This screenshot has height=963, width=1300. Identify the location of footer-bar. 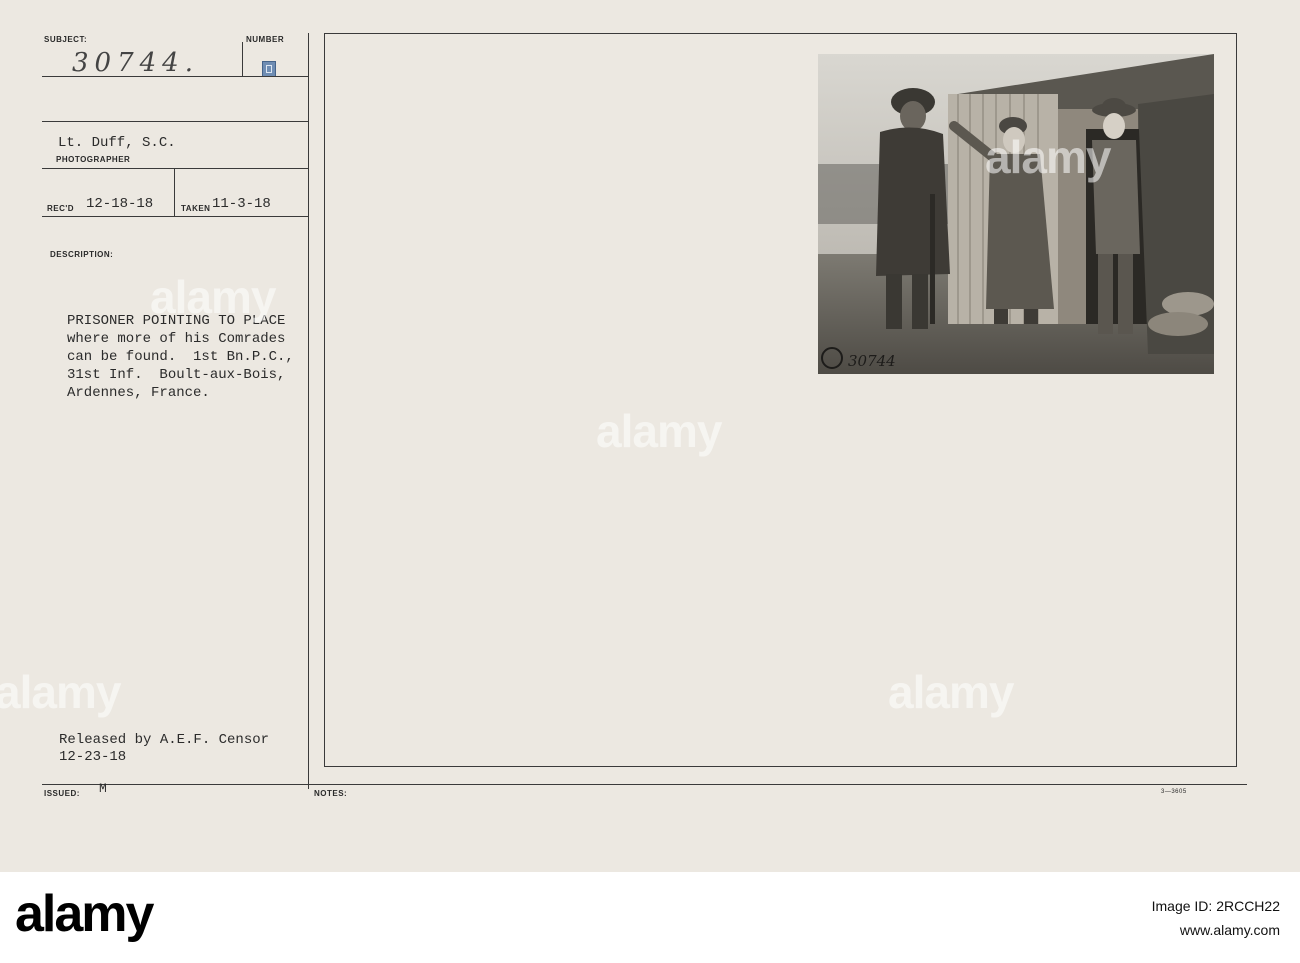
(650, 917).